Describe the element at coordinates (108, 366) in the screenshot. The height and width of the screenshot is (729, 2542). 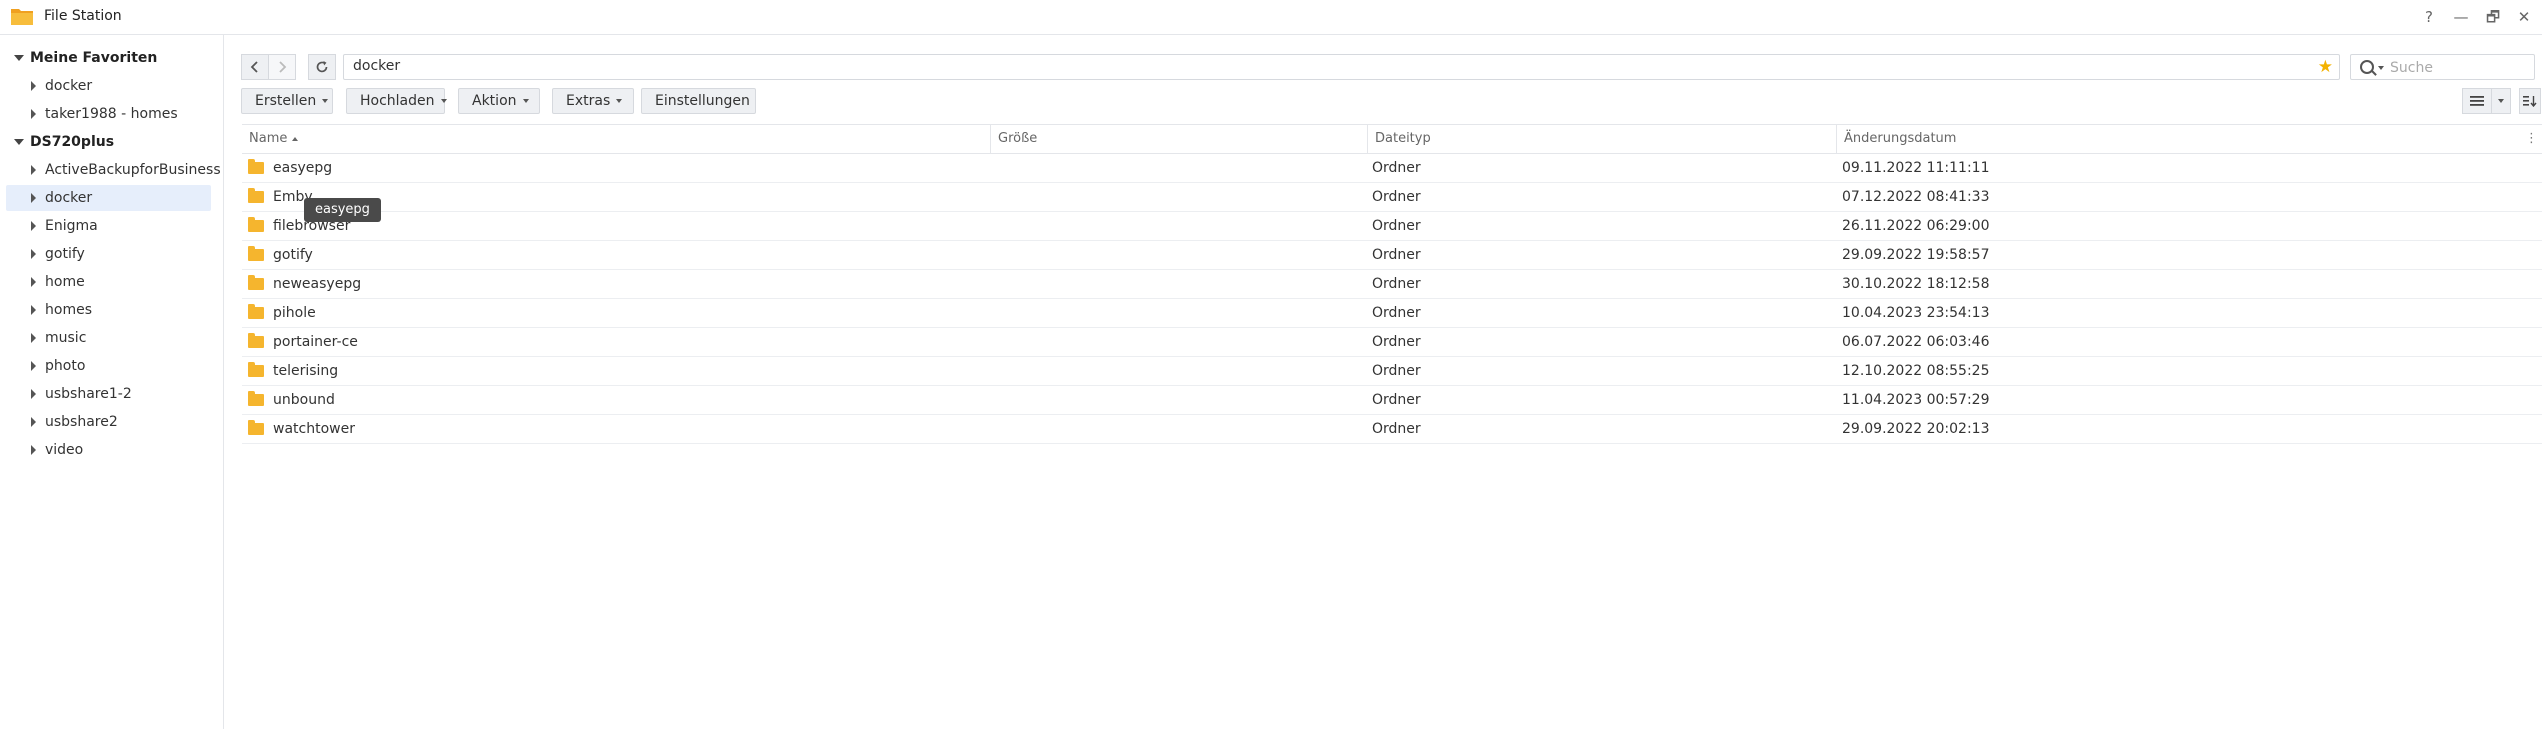
I see `tree-item-photo: photo` at that location.